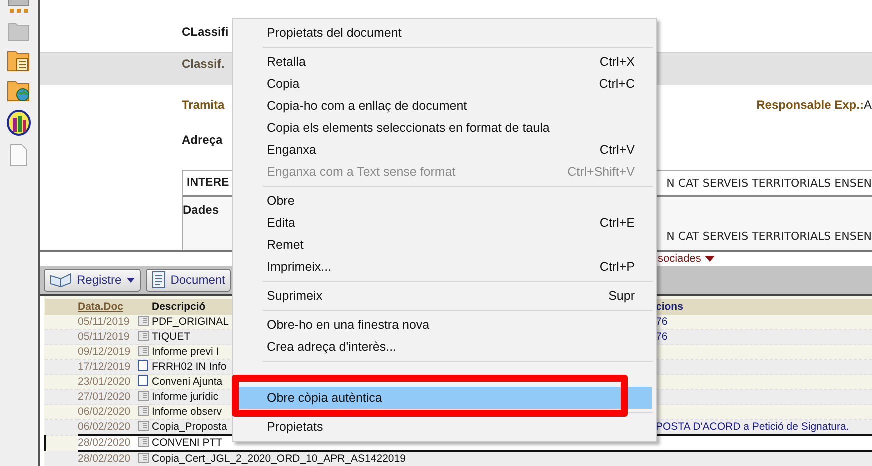  I want to click on column-header: cions, so click(764, 307).